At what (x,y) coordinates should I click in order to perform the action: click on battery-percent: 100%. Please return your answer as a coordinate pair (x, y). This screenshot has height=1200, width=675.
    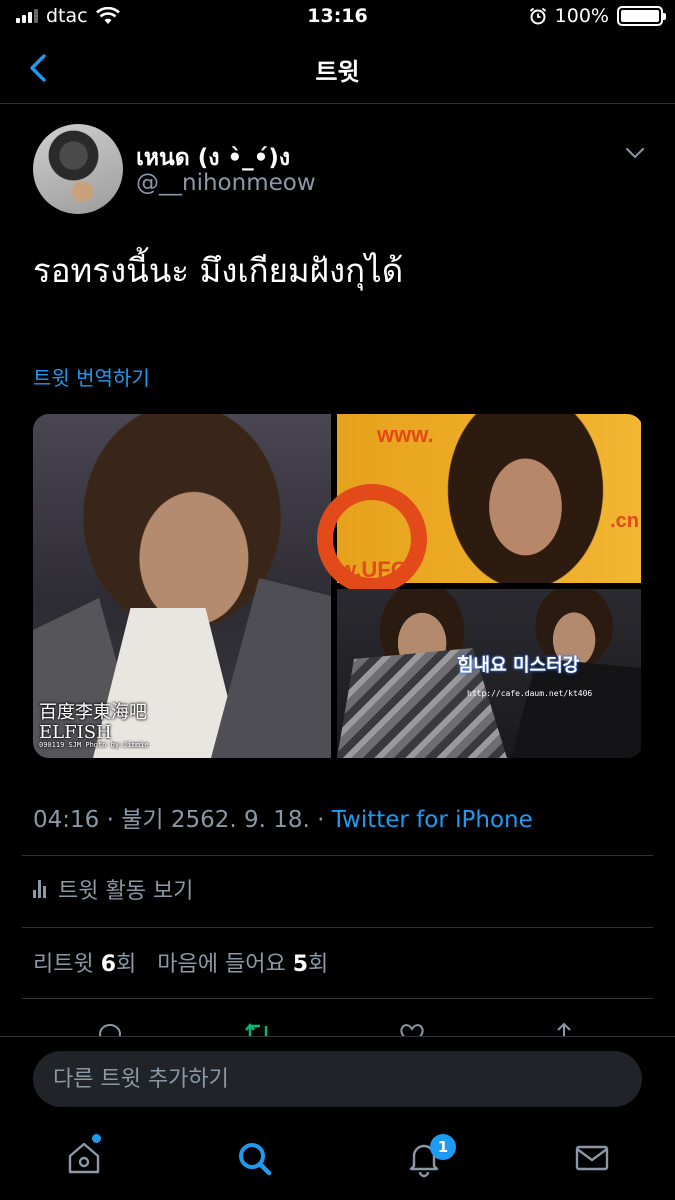
    Looking at the image, I should click on (581, 16).